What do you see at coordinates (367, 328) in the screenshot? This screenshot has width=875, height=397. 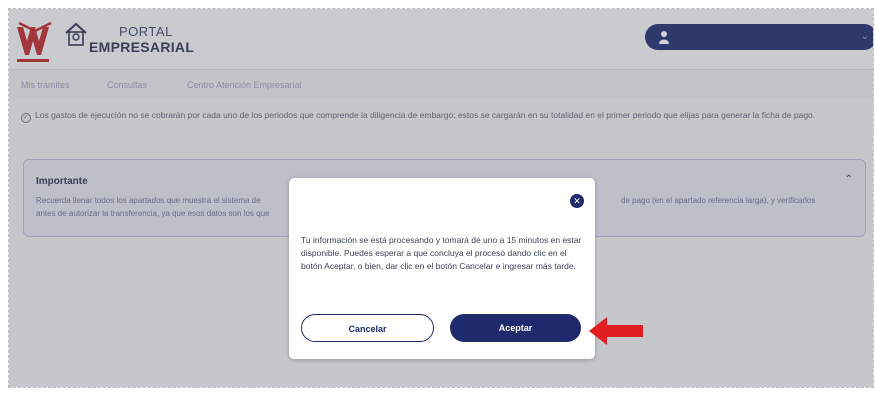 I see `cancel-button: Cancelar` at bounding box center [367, 328].